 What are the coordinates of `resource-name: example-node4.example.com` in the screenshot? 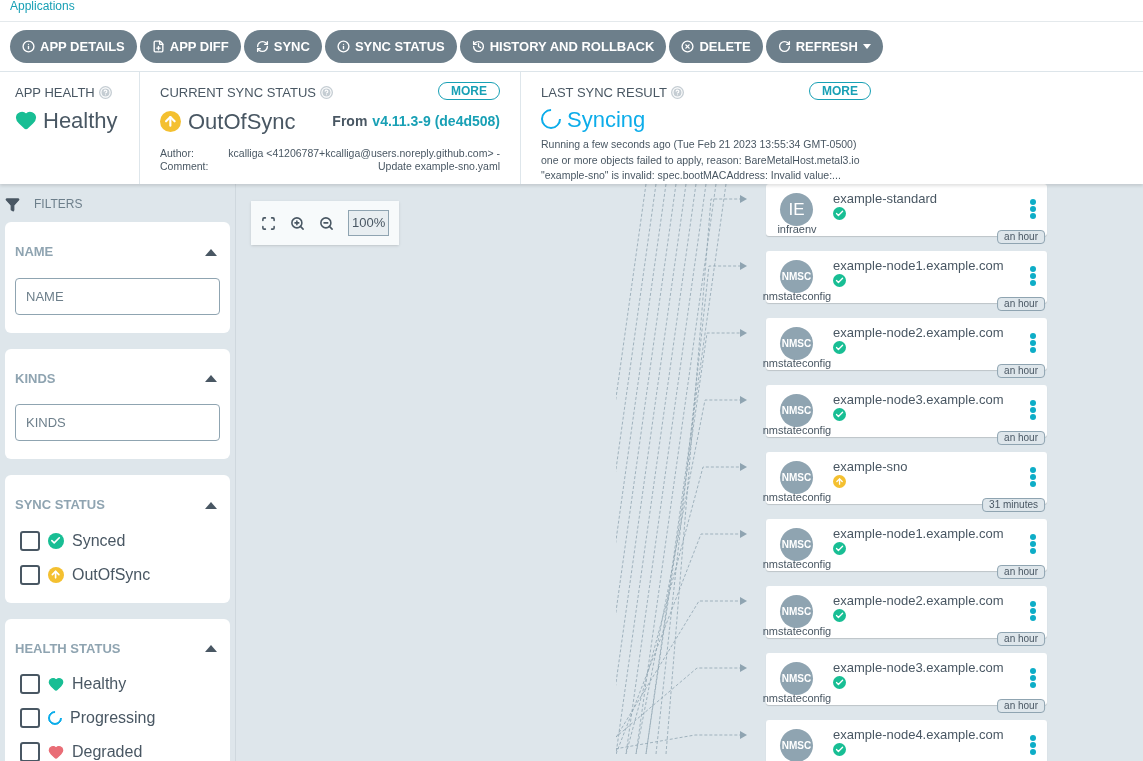 It's located at (918, 735).